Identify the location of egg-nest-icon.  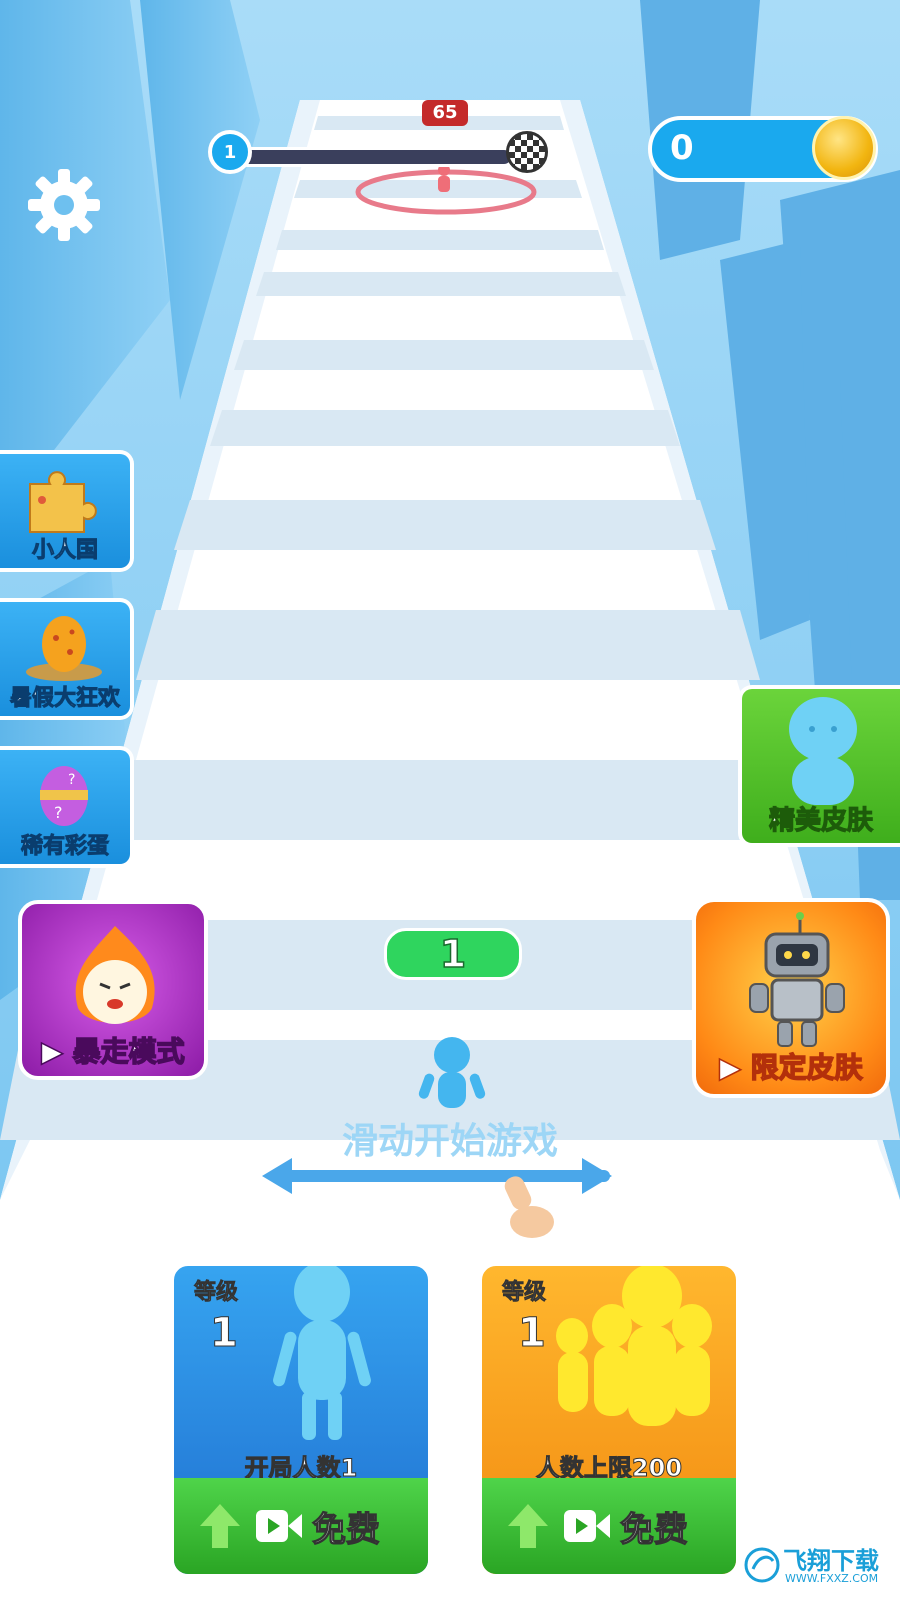
(64, 648).